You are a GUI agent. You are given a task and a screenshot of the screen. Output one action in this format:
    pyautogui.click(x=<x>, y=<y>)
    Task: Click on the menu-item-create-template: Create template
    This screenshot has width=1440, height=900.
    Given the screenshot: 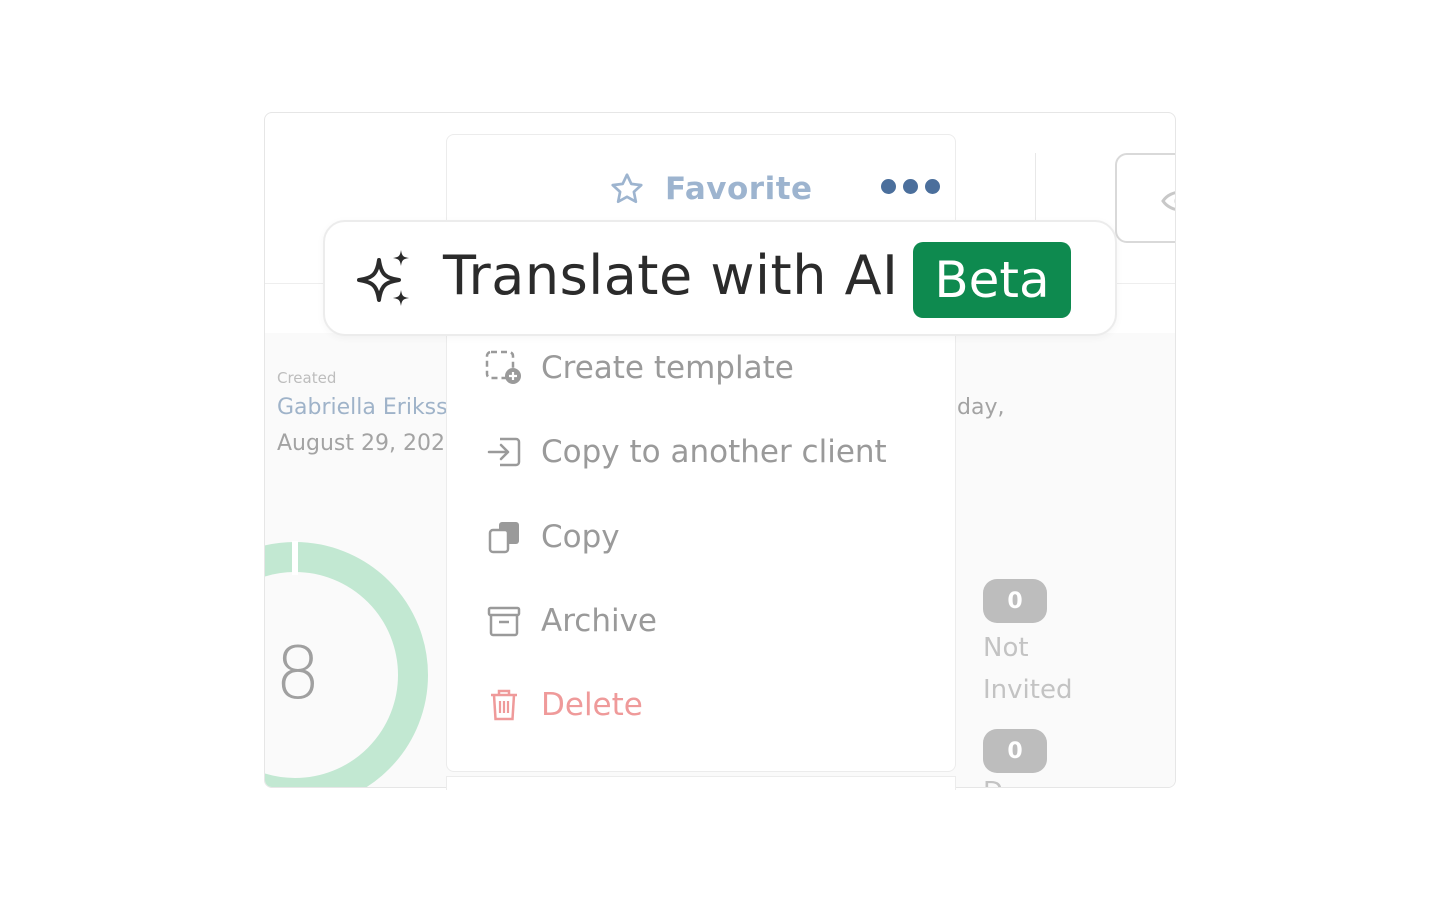 What is the action you would take?
    pyautogui.click(x=639, y=368)
    